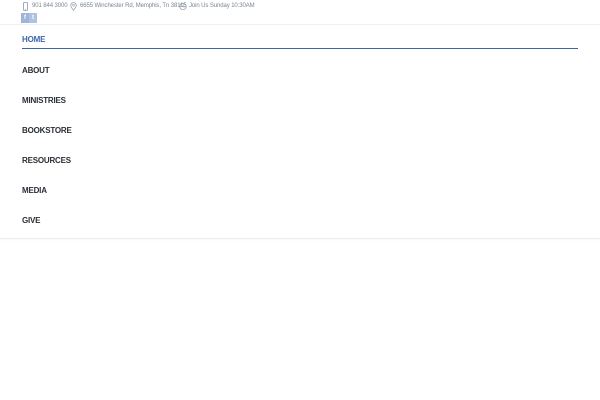 The height and width of the screenshot is (400, 600). Describe the element at coordinates (34, 190) in the screenshot. I see `nav-item-label: MEDIA` at that location.